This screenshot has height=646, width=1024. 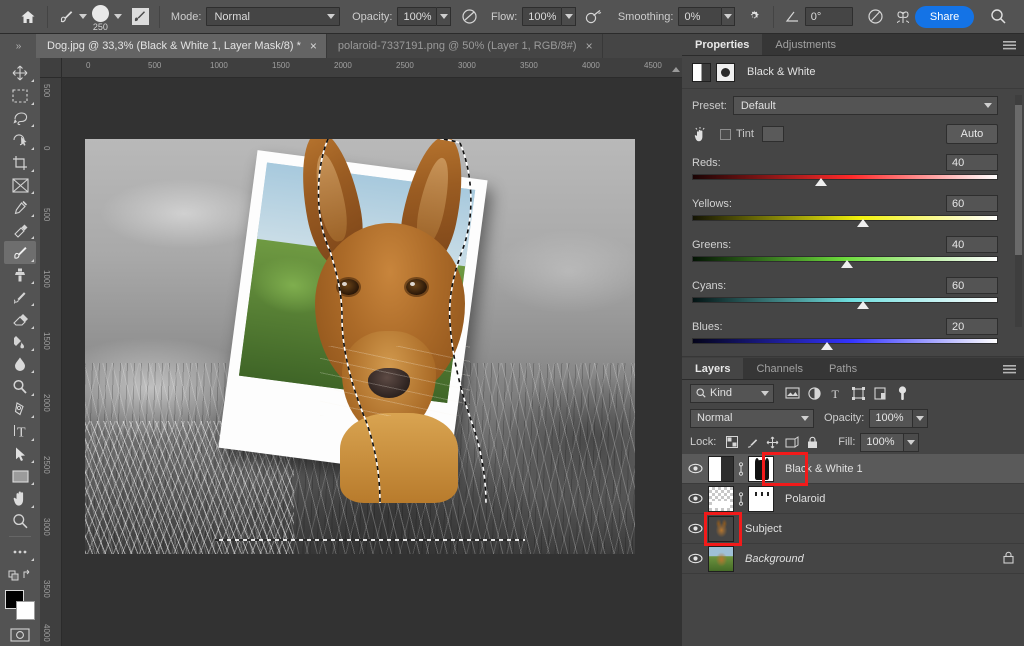 What do you see at coordinates (594, 17) in the screenshot?
I see `airbrush-icon` at bounding box center [594, 17].